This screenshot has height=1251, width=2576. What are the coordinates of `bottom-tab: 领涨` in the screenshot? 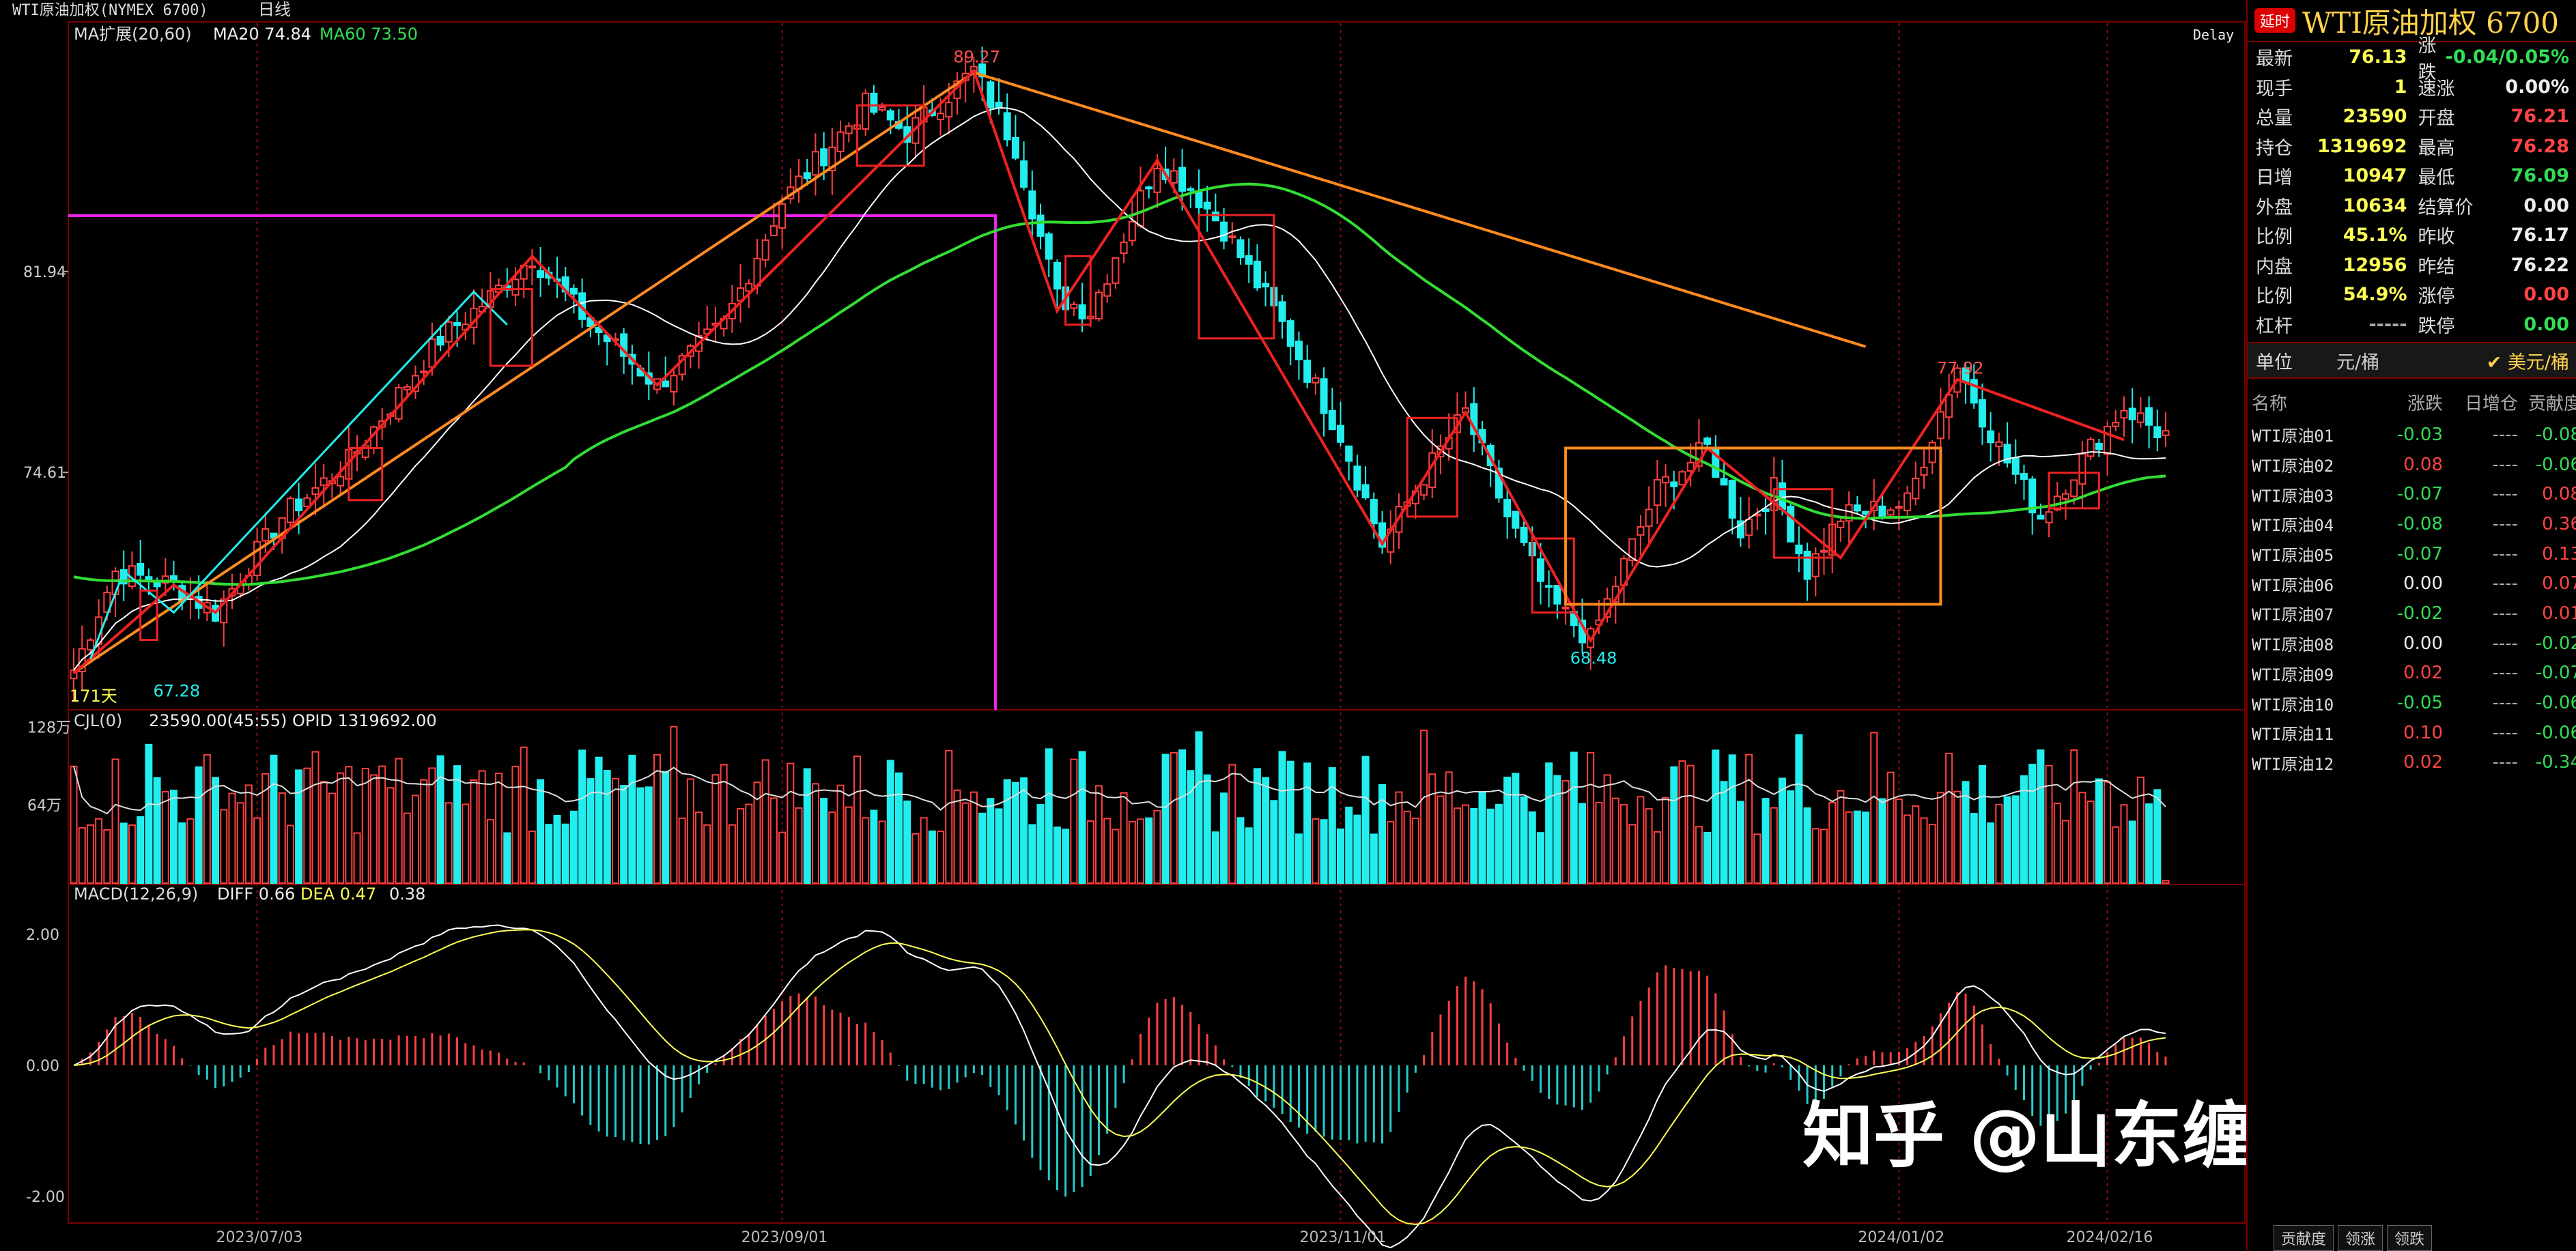 It's located at (2360, 1238).